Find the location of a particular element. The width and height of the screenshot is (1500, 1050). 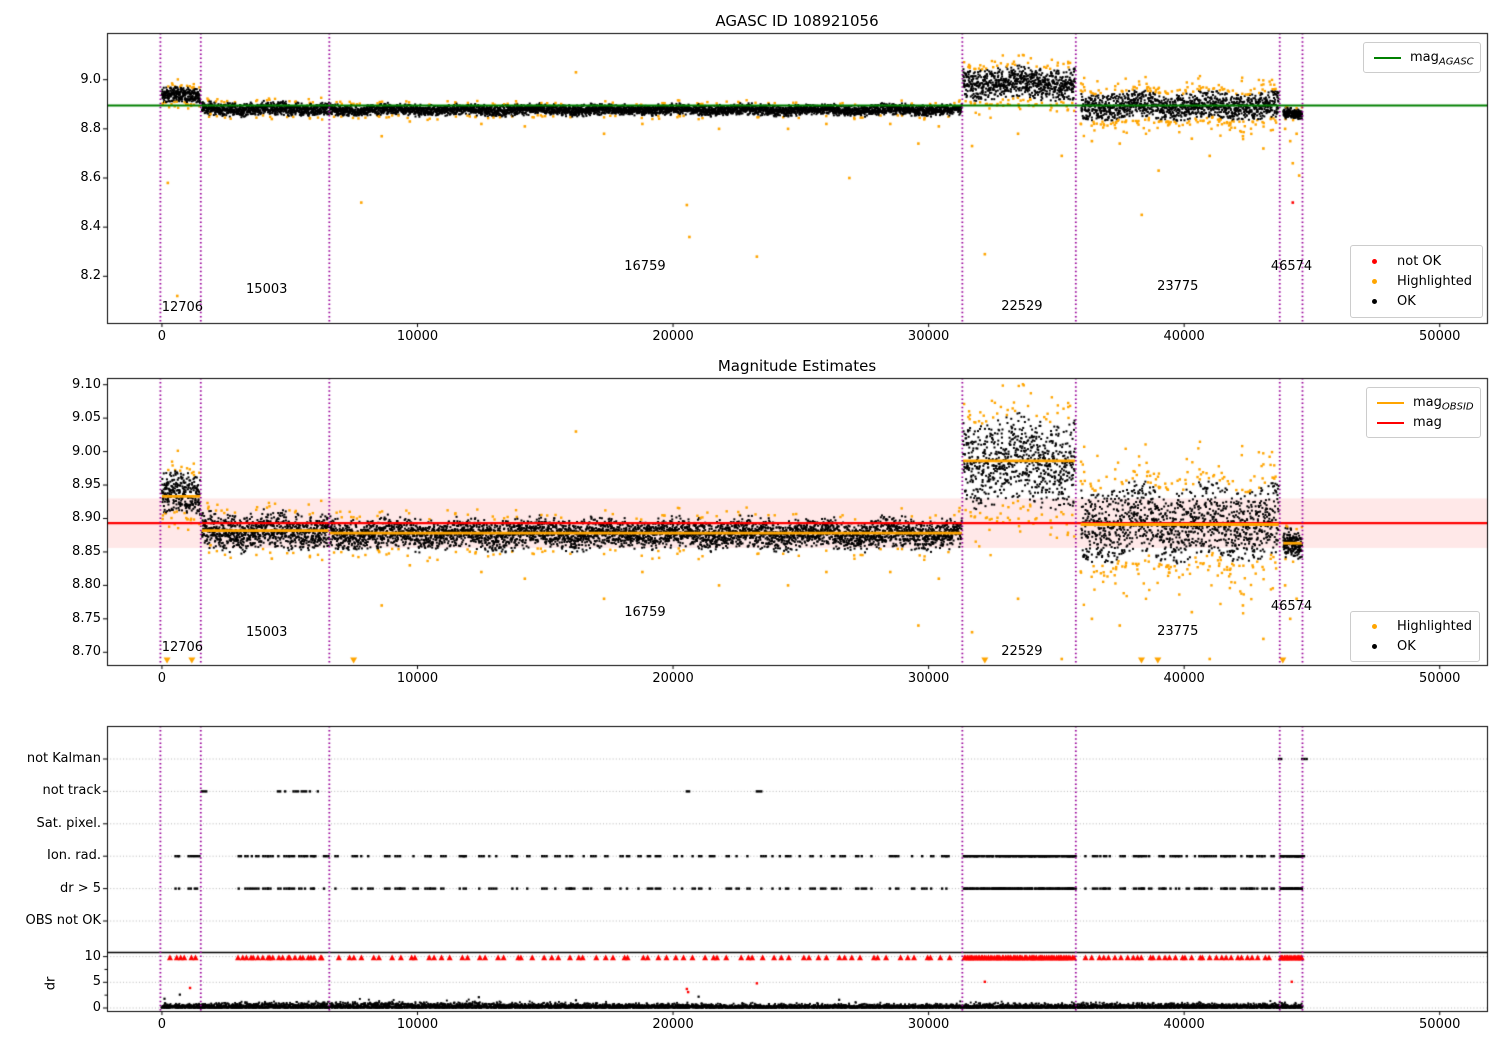

y-tick-label: 8.4 is located at coordinates (90, 226).